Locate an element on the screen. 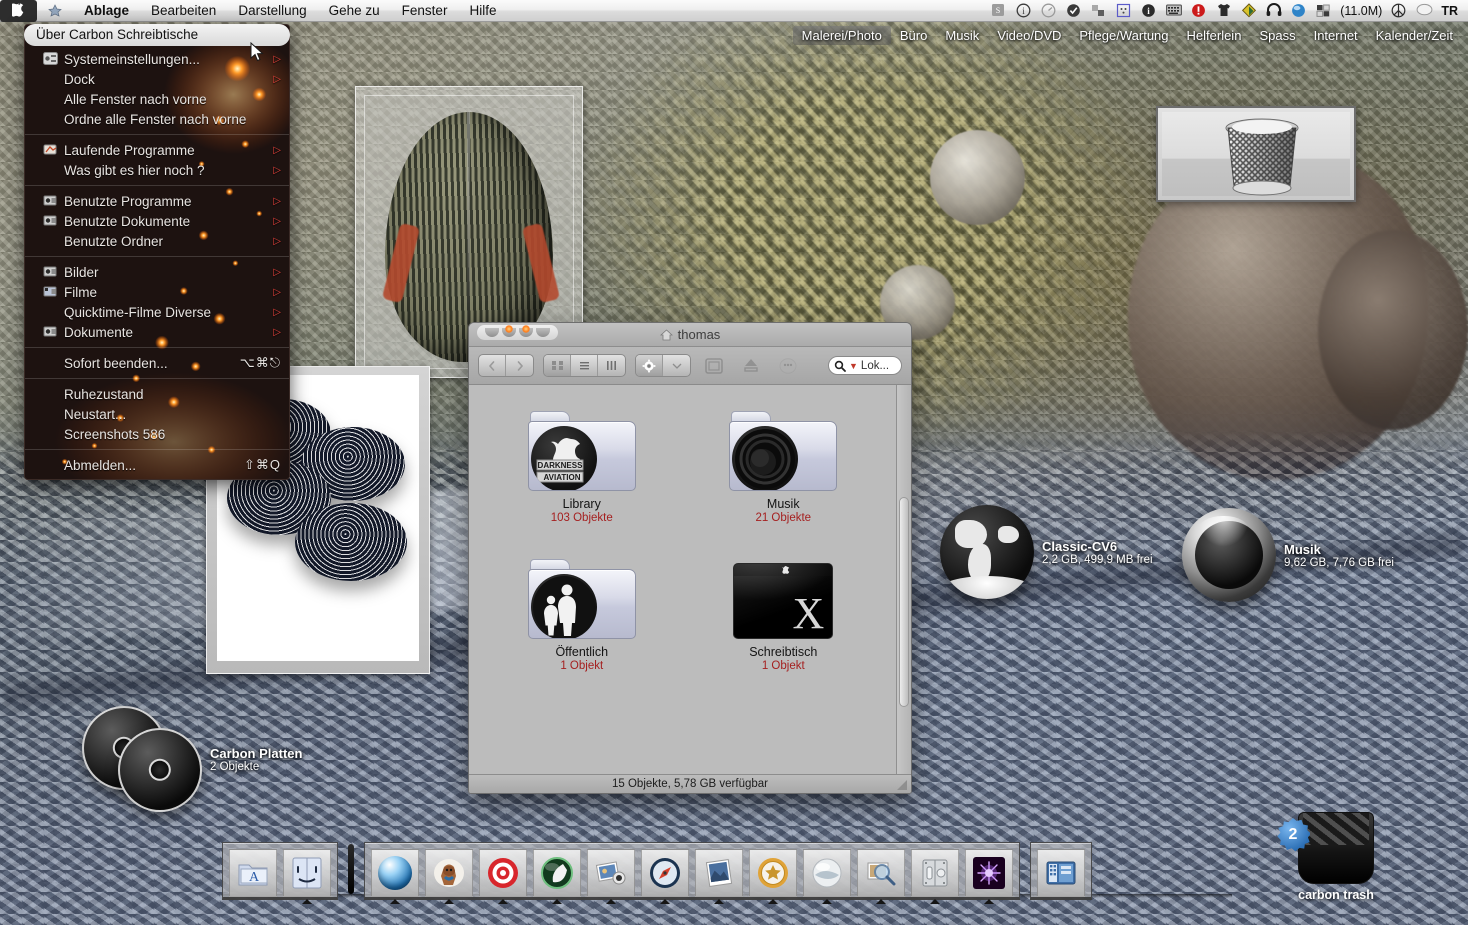 The width and height of the screenshot is (1468, 925). apple-menu-button is located at coordinates (18, 11).